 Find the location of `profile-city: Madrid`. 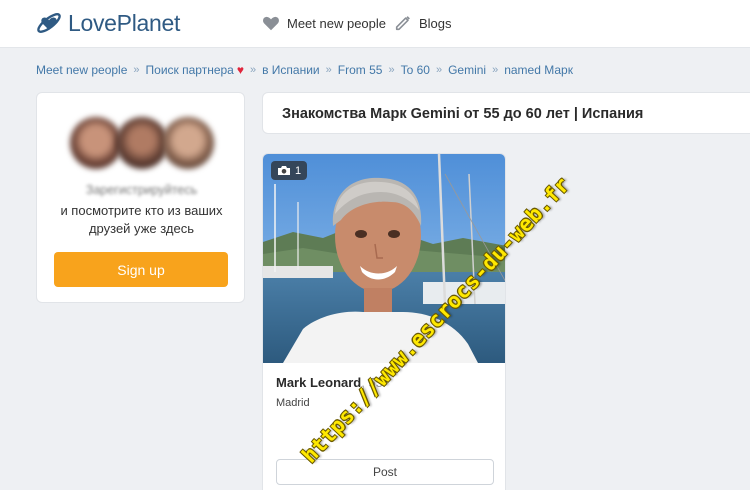

profile-city: Madrid is located at coordinates (293, 403).